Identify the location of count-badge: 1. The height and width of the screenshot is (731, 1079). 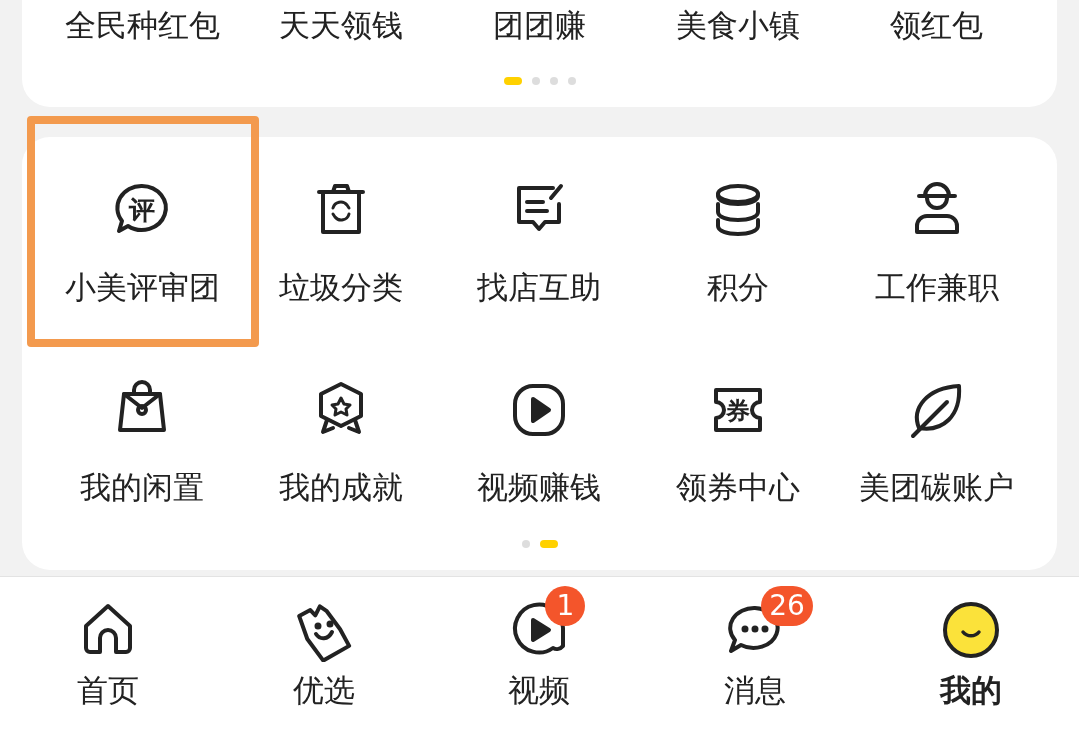
(565, 606).